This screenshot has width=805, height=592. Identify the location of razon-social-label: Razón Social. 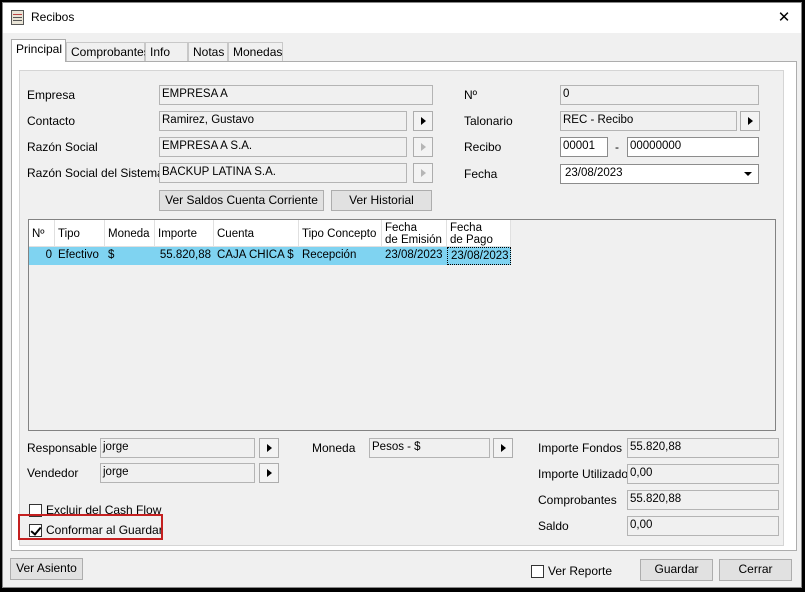
(62, 147).